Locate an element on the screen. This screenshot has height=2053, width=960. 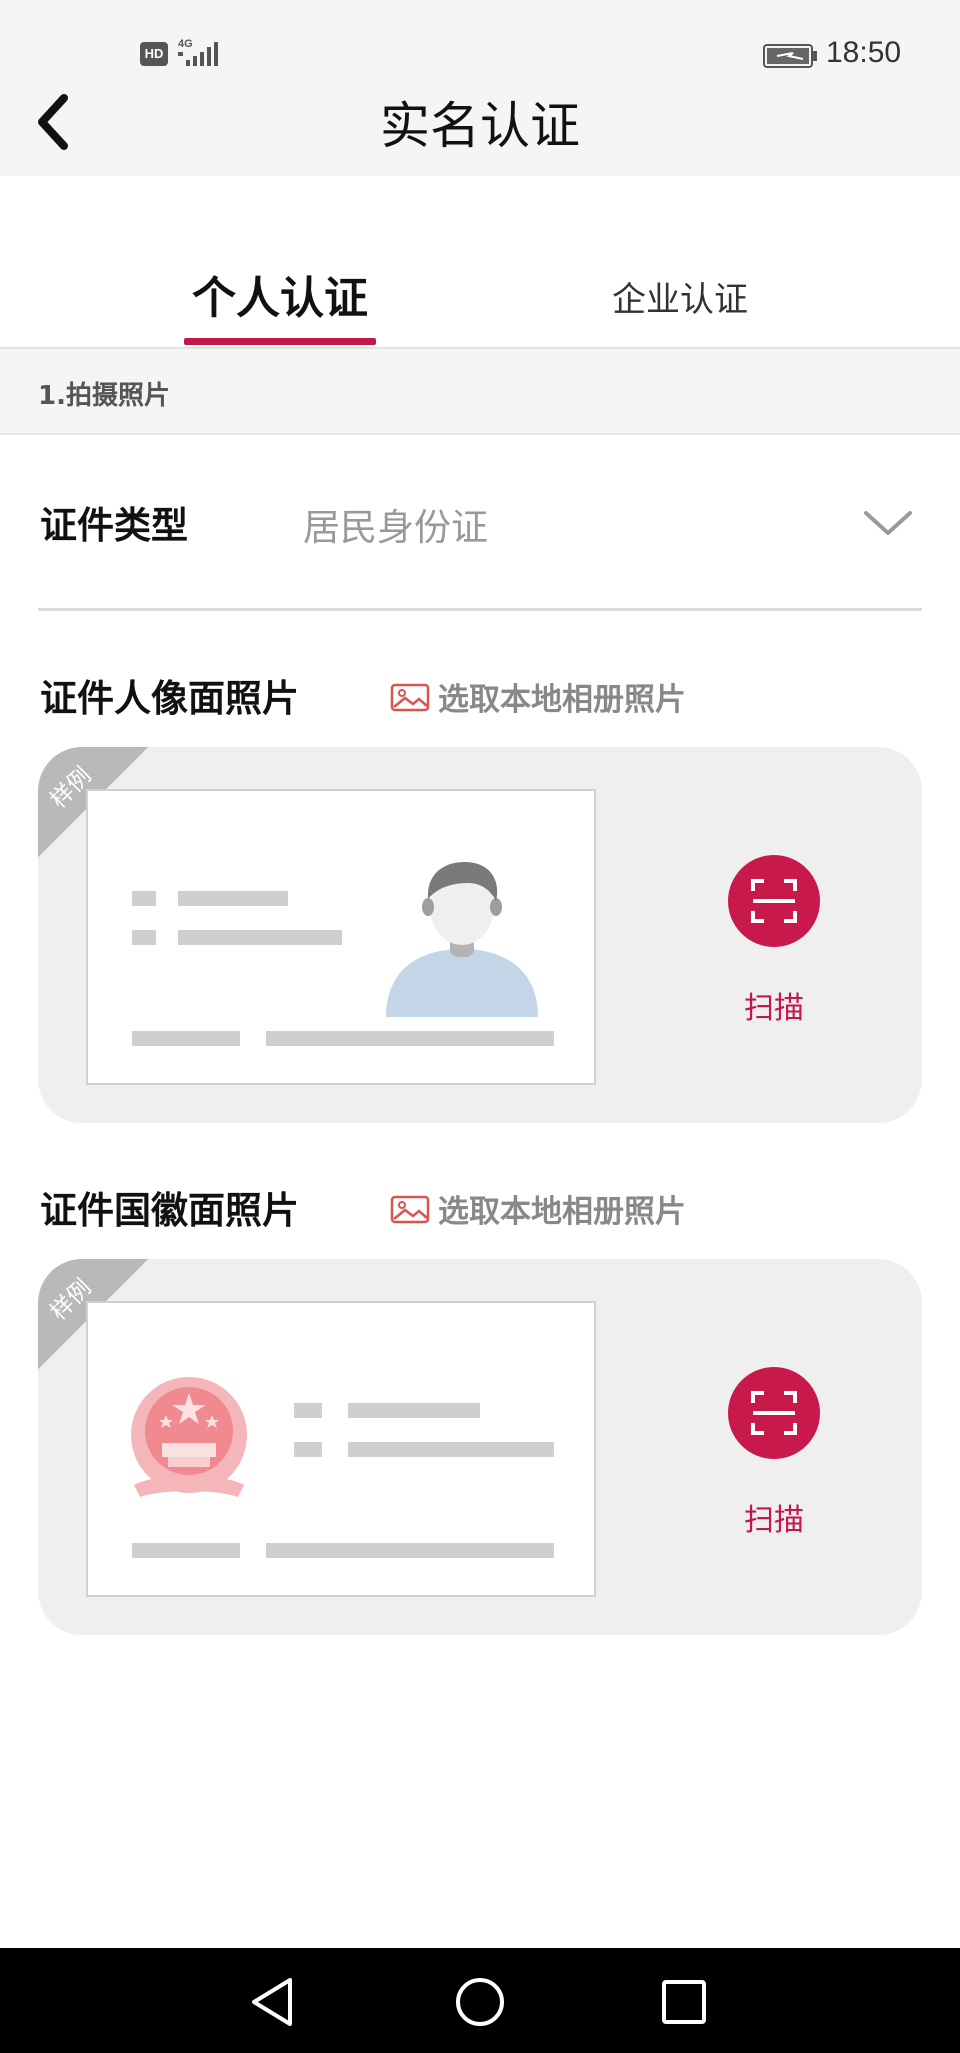
id-type-label: 证件类型 is located at coordinates (114, 525).